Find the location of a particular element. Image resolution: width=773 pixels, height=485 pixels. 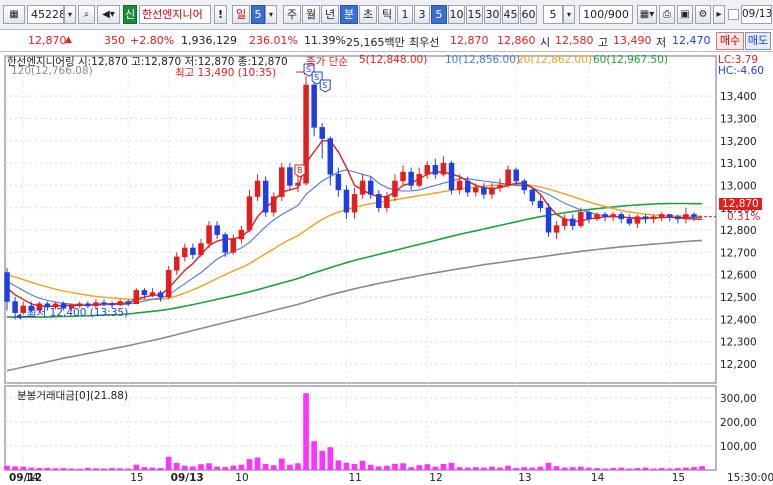

period-count-dropdown: ▾ is located at coordinates (271, 14).